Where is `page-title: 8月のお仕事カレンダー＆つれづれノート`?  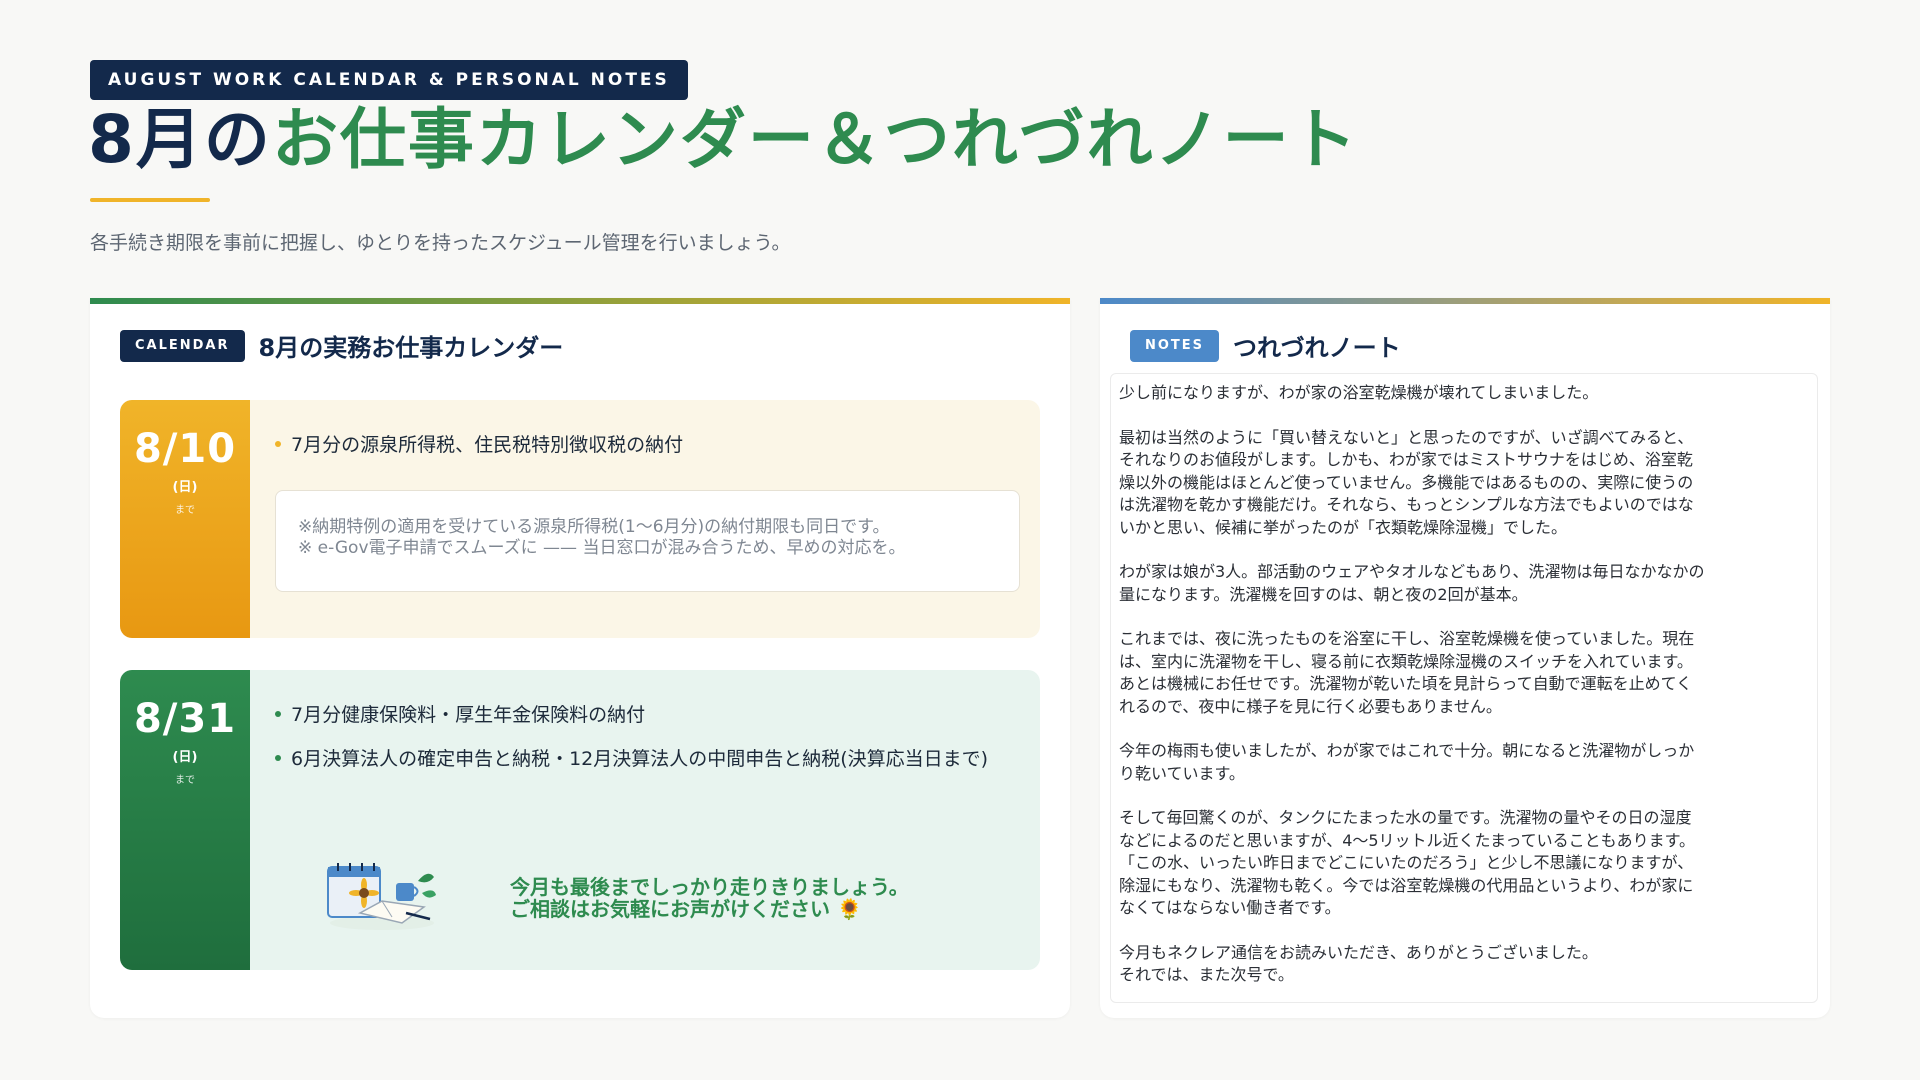 page-title: 8月のお仕事カレンダー＆つれづれノート is located at coordinates (723, 140).